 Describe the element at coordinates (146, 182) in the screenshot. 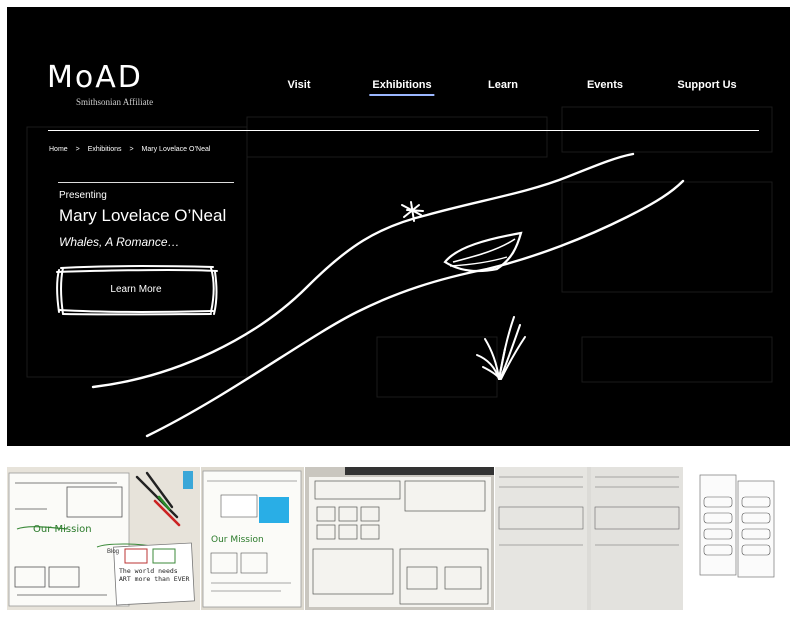

I see `presenting-divider` at that location.